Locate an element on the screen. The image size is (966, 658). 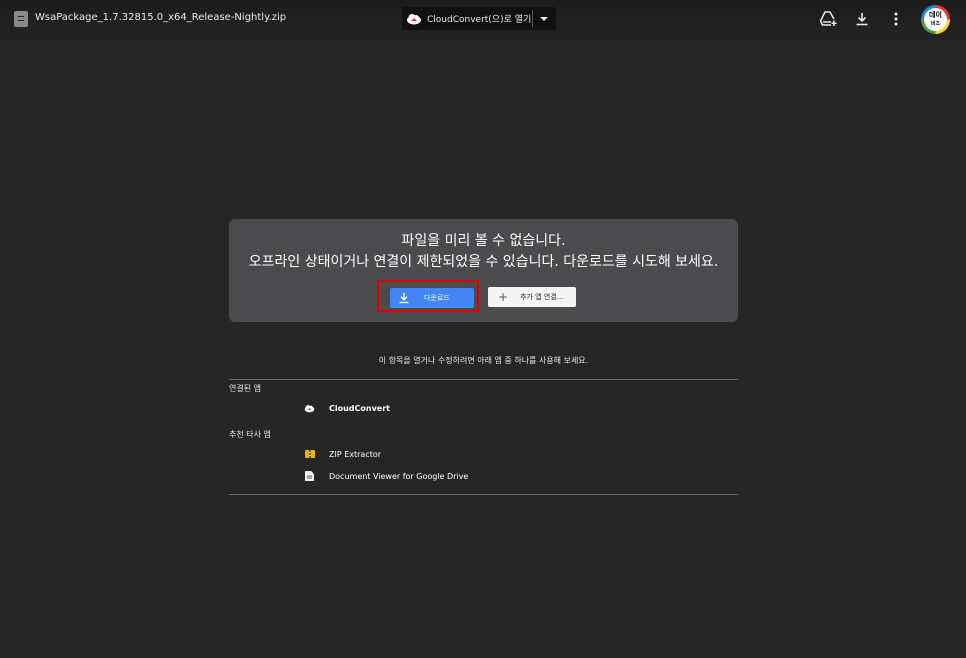
divider-bottom is located at coordinates (483, 494).